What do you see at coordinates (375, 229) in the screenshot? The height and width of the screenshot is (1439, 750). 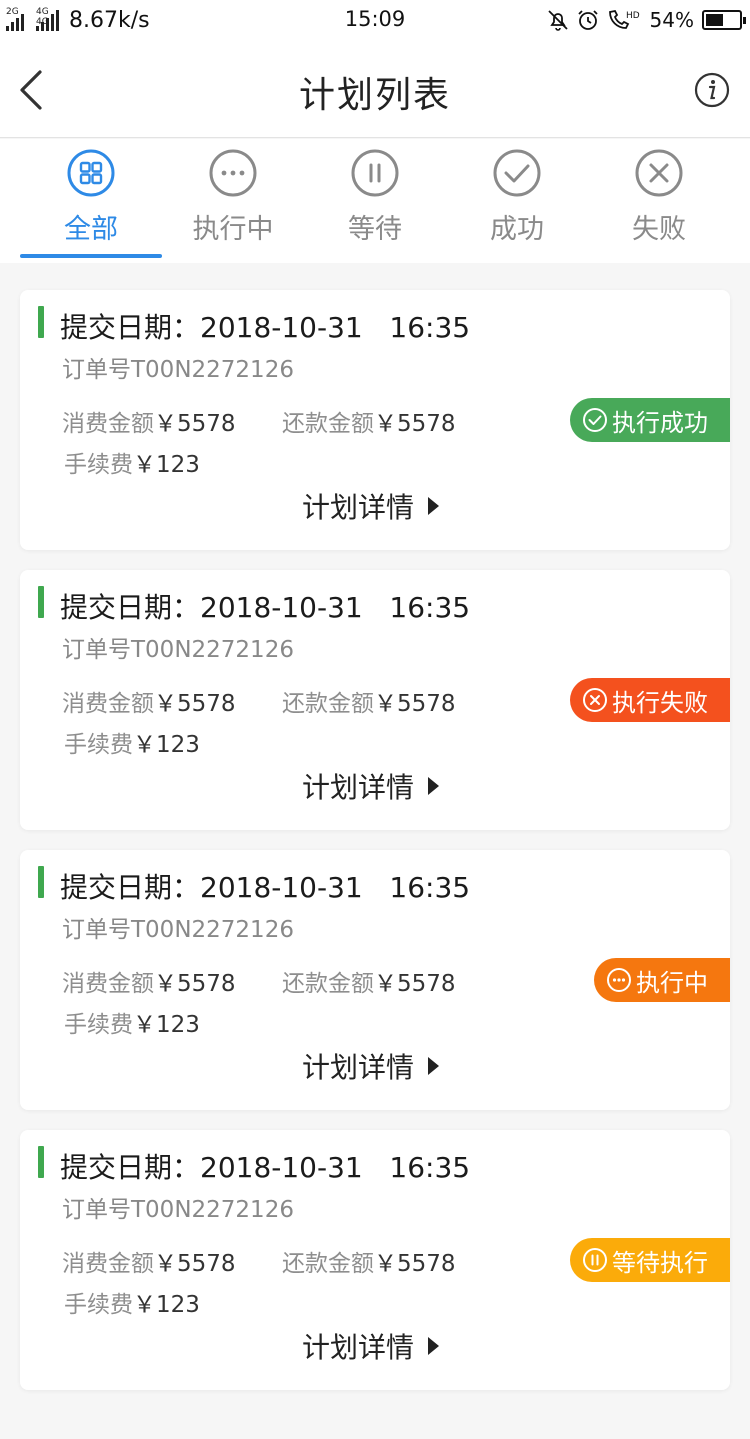 I see `tab-label: 等待` at bounding box center [375, 229].